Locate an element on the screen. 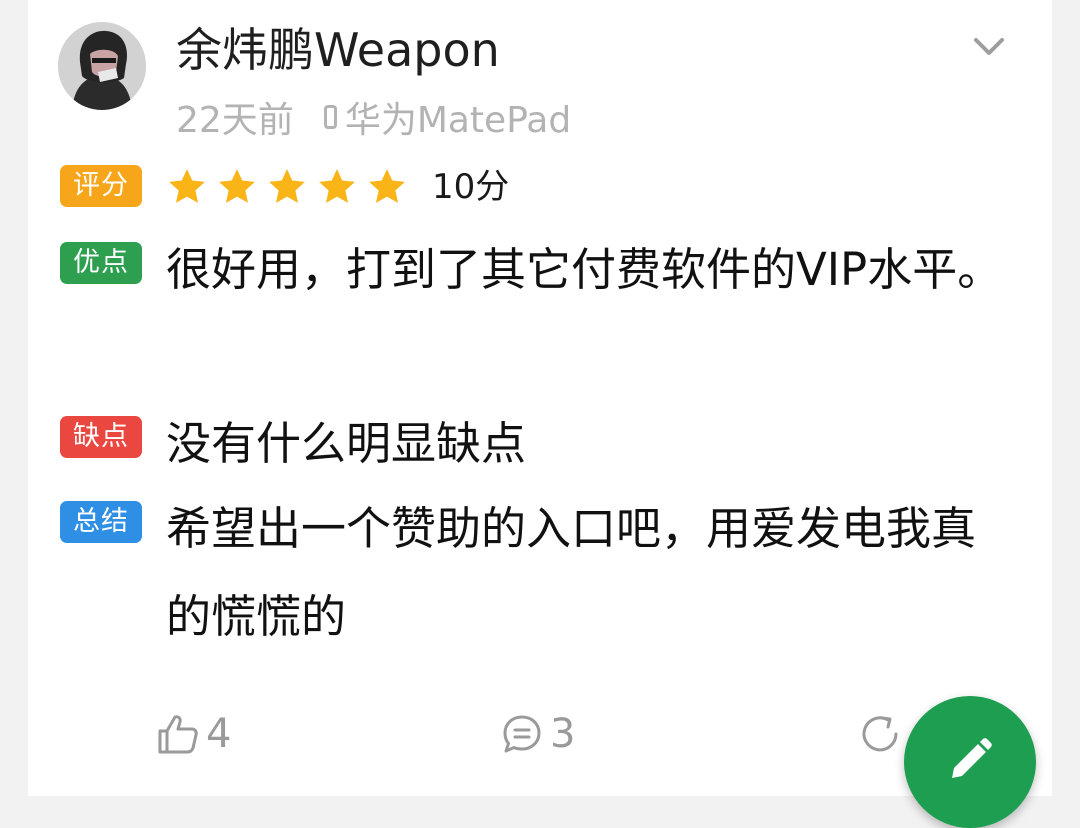  cons-text: 没有什么明显缺点 is located at coordinates (346, 443).